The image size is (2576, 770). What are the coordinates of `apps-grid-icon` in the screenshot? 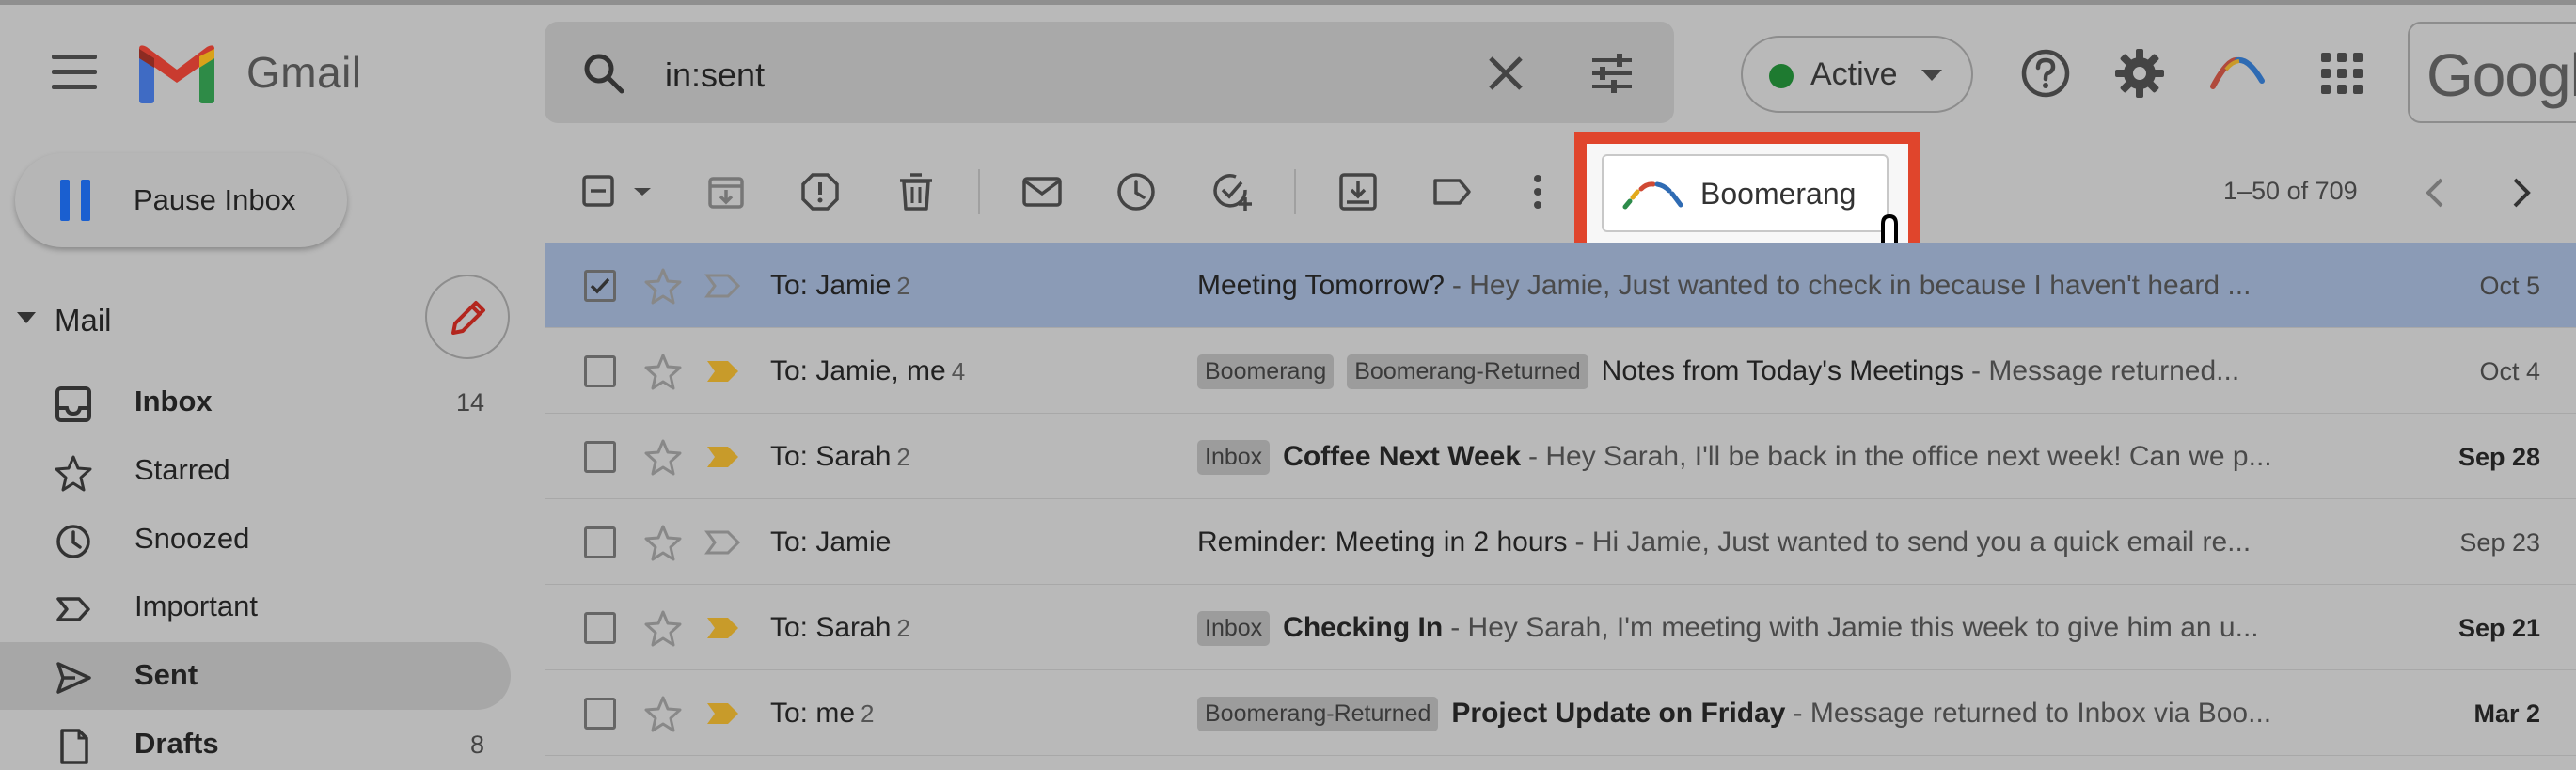 It's located at (2341, 74).